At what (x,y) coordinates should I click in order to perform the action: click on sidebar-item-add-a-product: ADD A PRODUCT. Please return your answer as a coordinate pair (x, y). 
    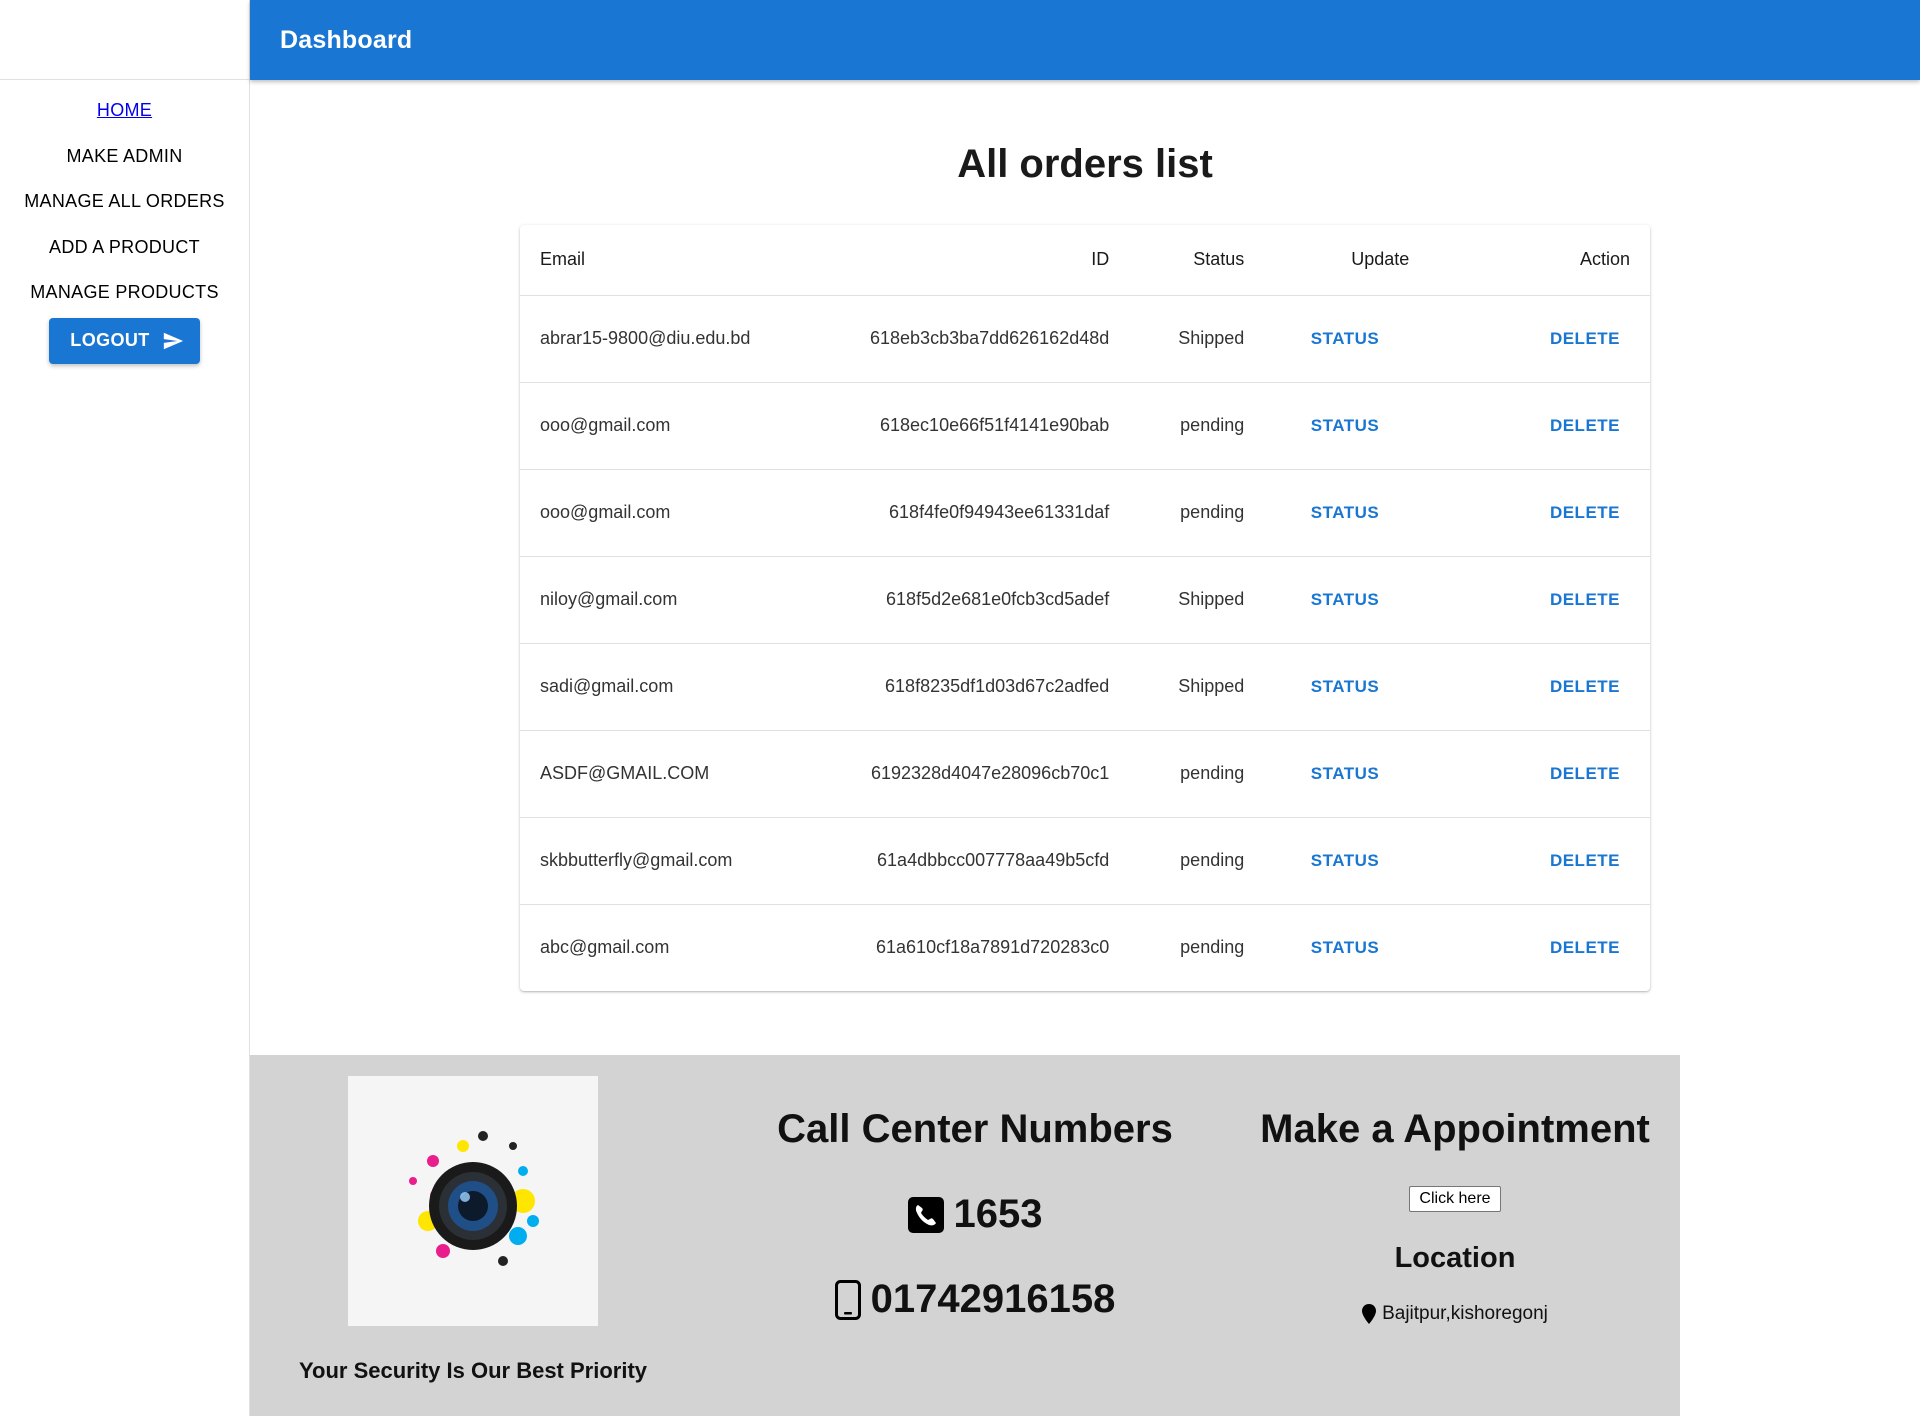
    Looking at the image, I should click on (124, 248).